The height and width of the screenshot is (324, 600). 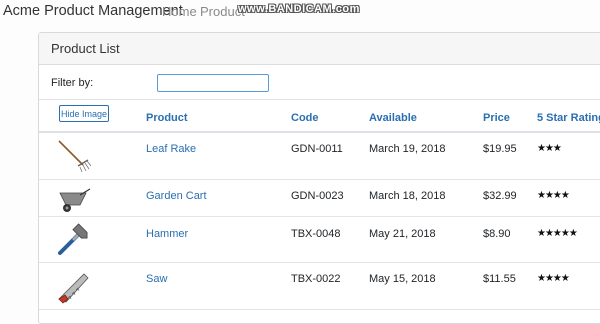 What do you see at coordinates (496, 118) in the screenshot?
I see `header-price: Price` at bounding box center [496, 118].